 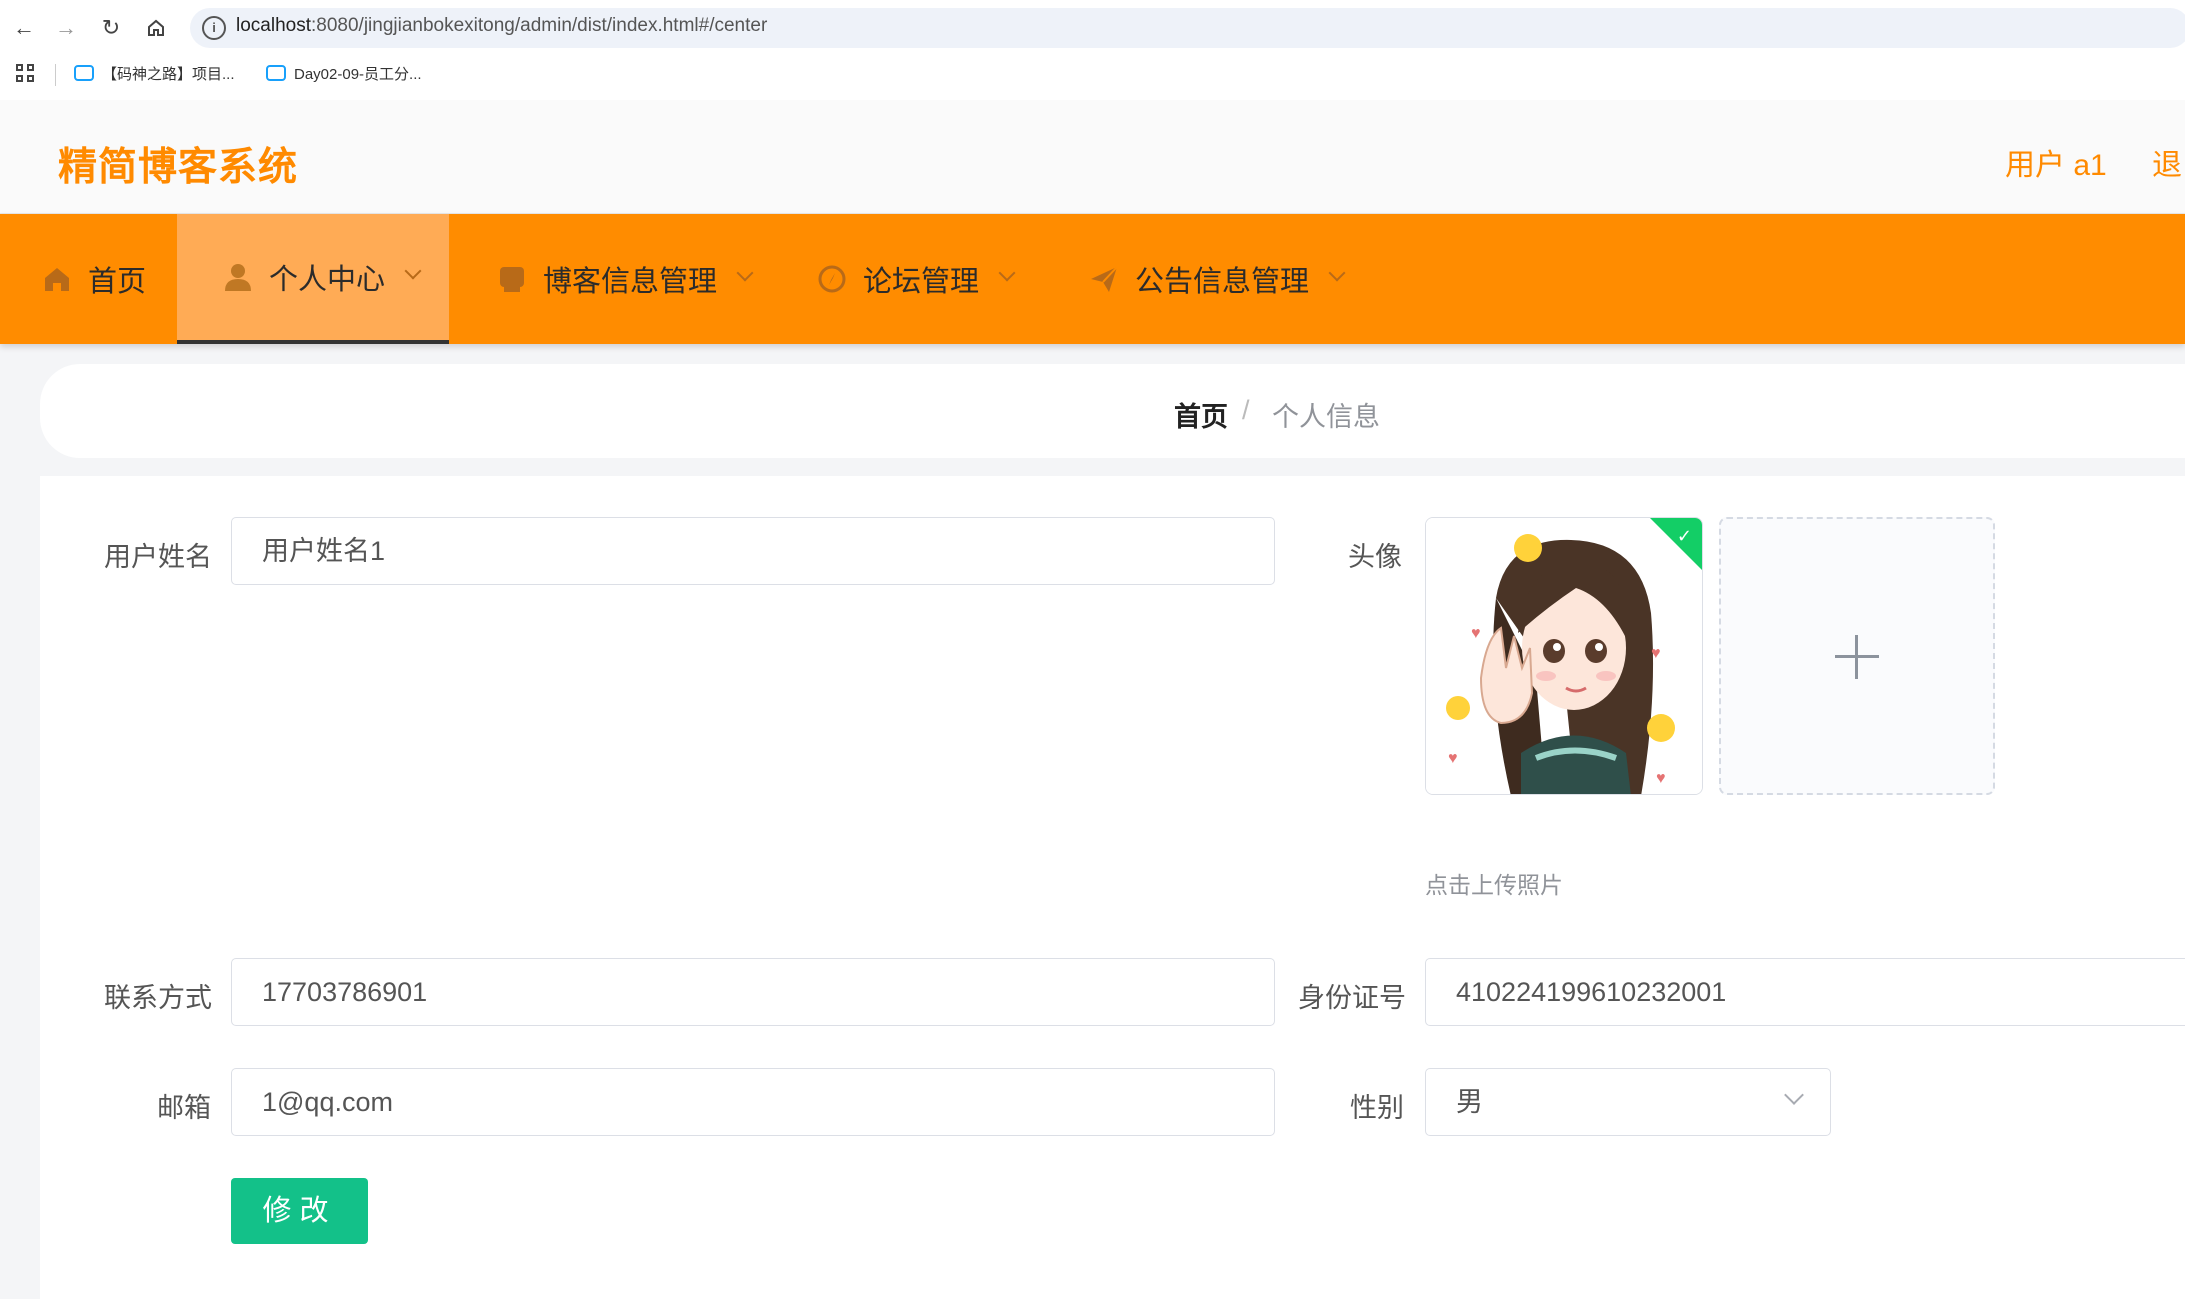 What do you see at coordinates (1092, 157) in the screenshot?
I see `app-header` at bounding box center [1092, 157].